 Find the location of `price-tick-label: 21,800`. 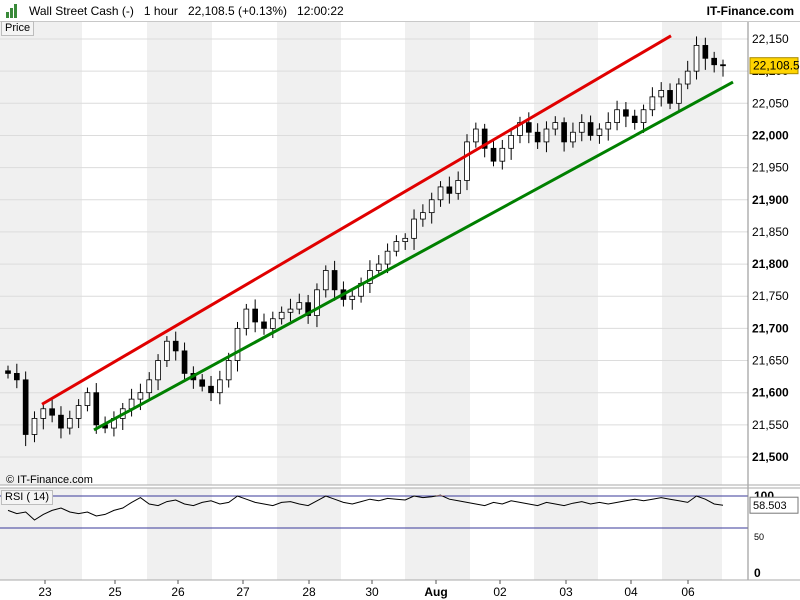

price-tick-label: 21,800 is located at coordinates (770, 264).